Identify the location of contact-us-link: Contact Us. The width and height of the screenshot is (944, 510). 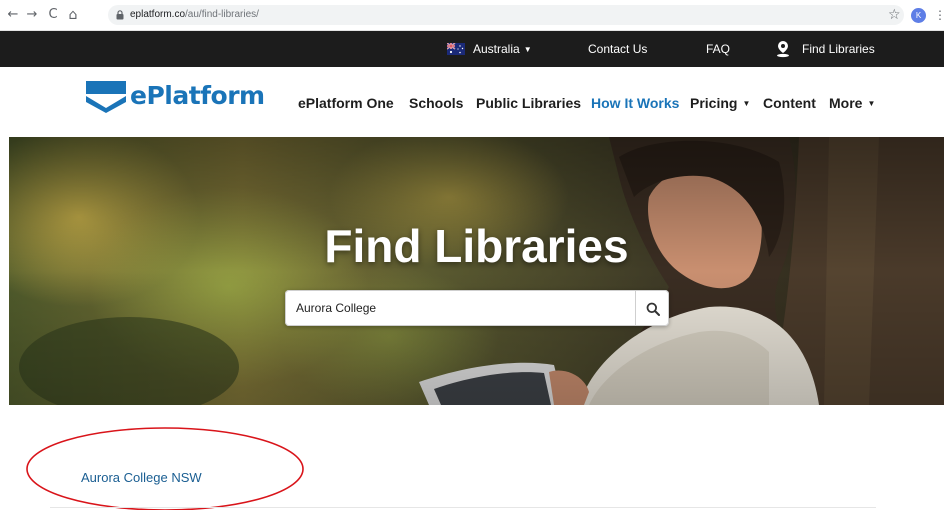
(617, 49).